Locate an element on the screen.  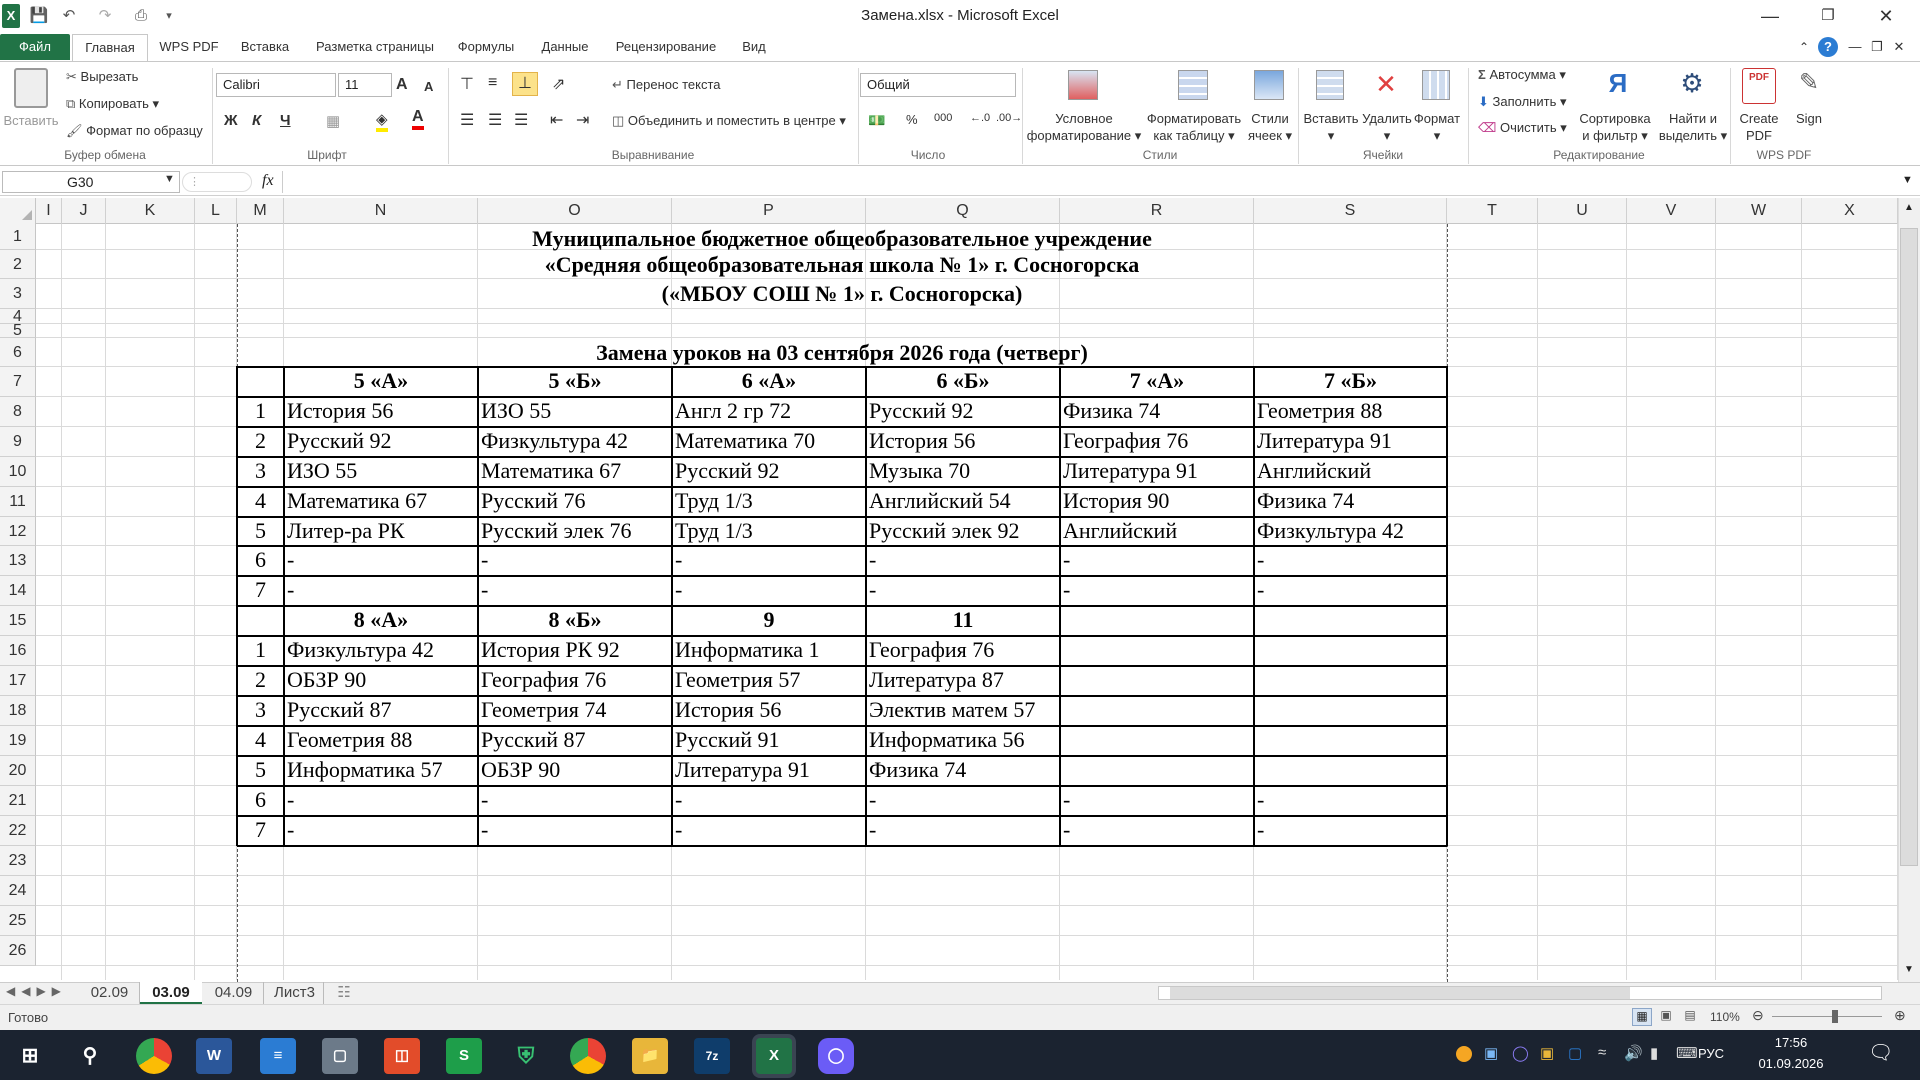
insert-cells-icon is located at coordinates (1330, 85).